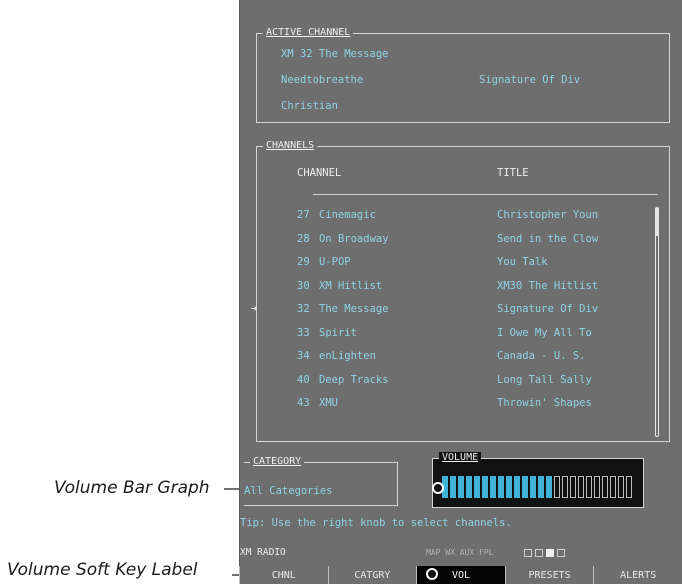 This screenshot has width=682, height=584. I want to click on channel-scrollbar, so click(657, 322).